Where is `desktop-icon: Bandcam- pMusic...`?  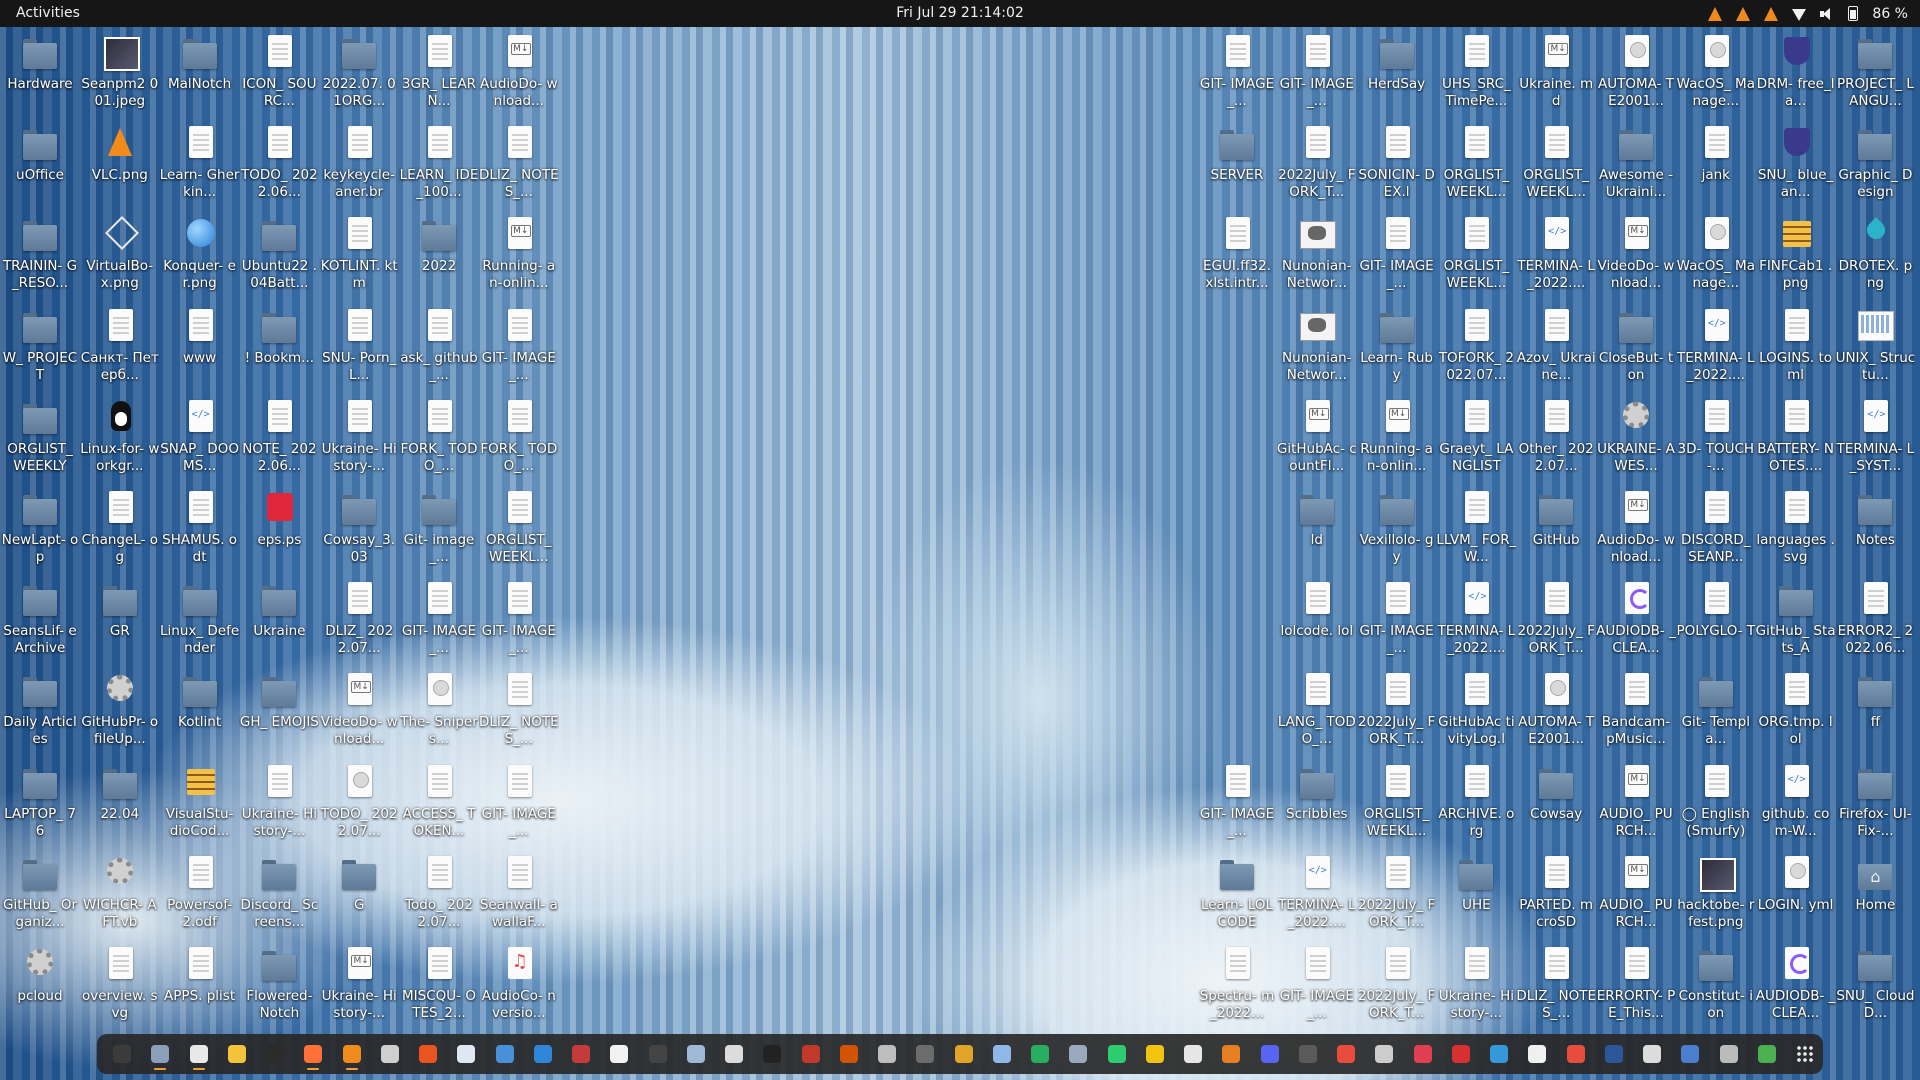
desktop-icon: Bandcam- pMusic... is located at coordinates (1636, 712).